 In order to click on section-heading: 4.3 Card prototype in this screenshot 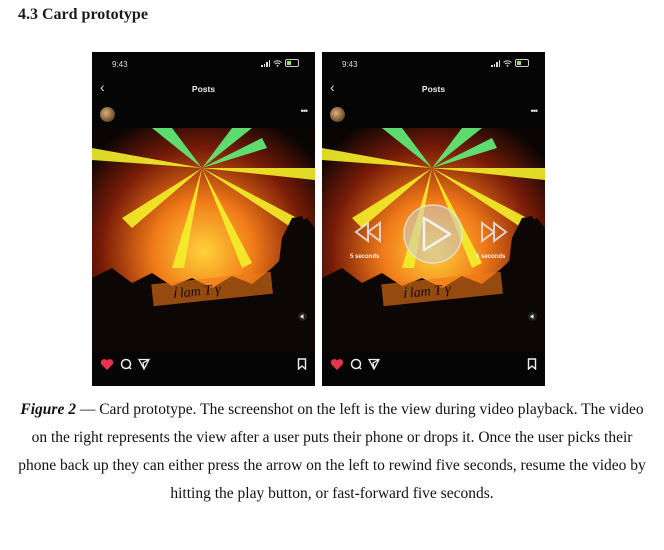, I will do `click(83, 14)`.